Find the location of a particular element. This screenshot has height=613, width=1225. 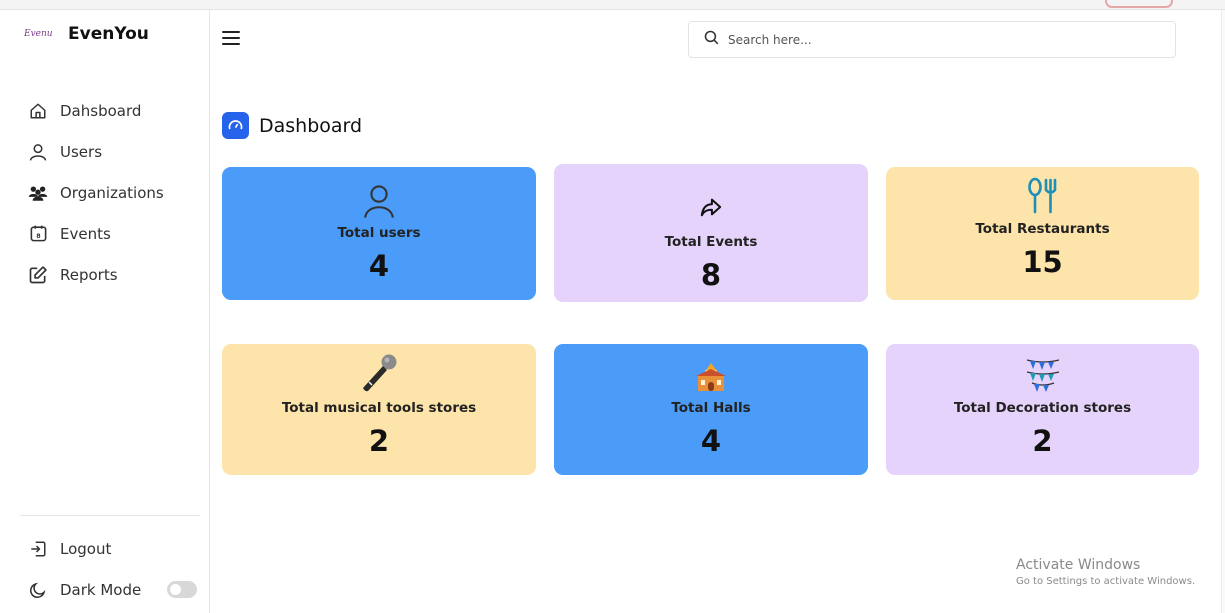

logout-button: Logout is located at coordinates (112, 548).